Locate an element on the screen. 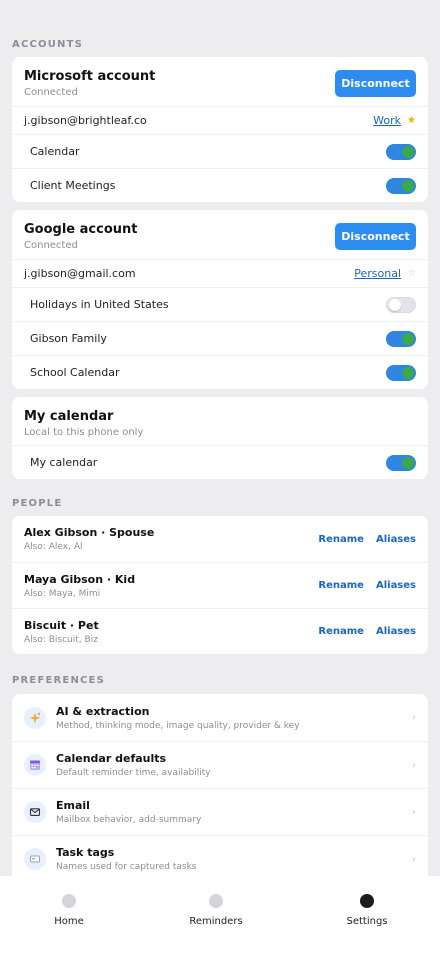 Image resolution: width=440 pixels, height=953 pixels. mail-icon is located at coordinates (35, 812).